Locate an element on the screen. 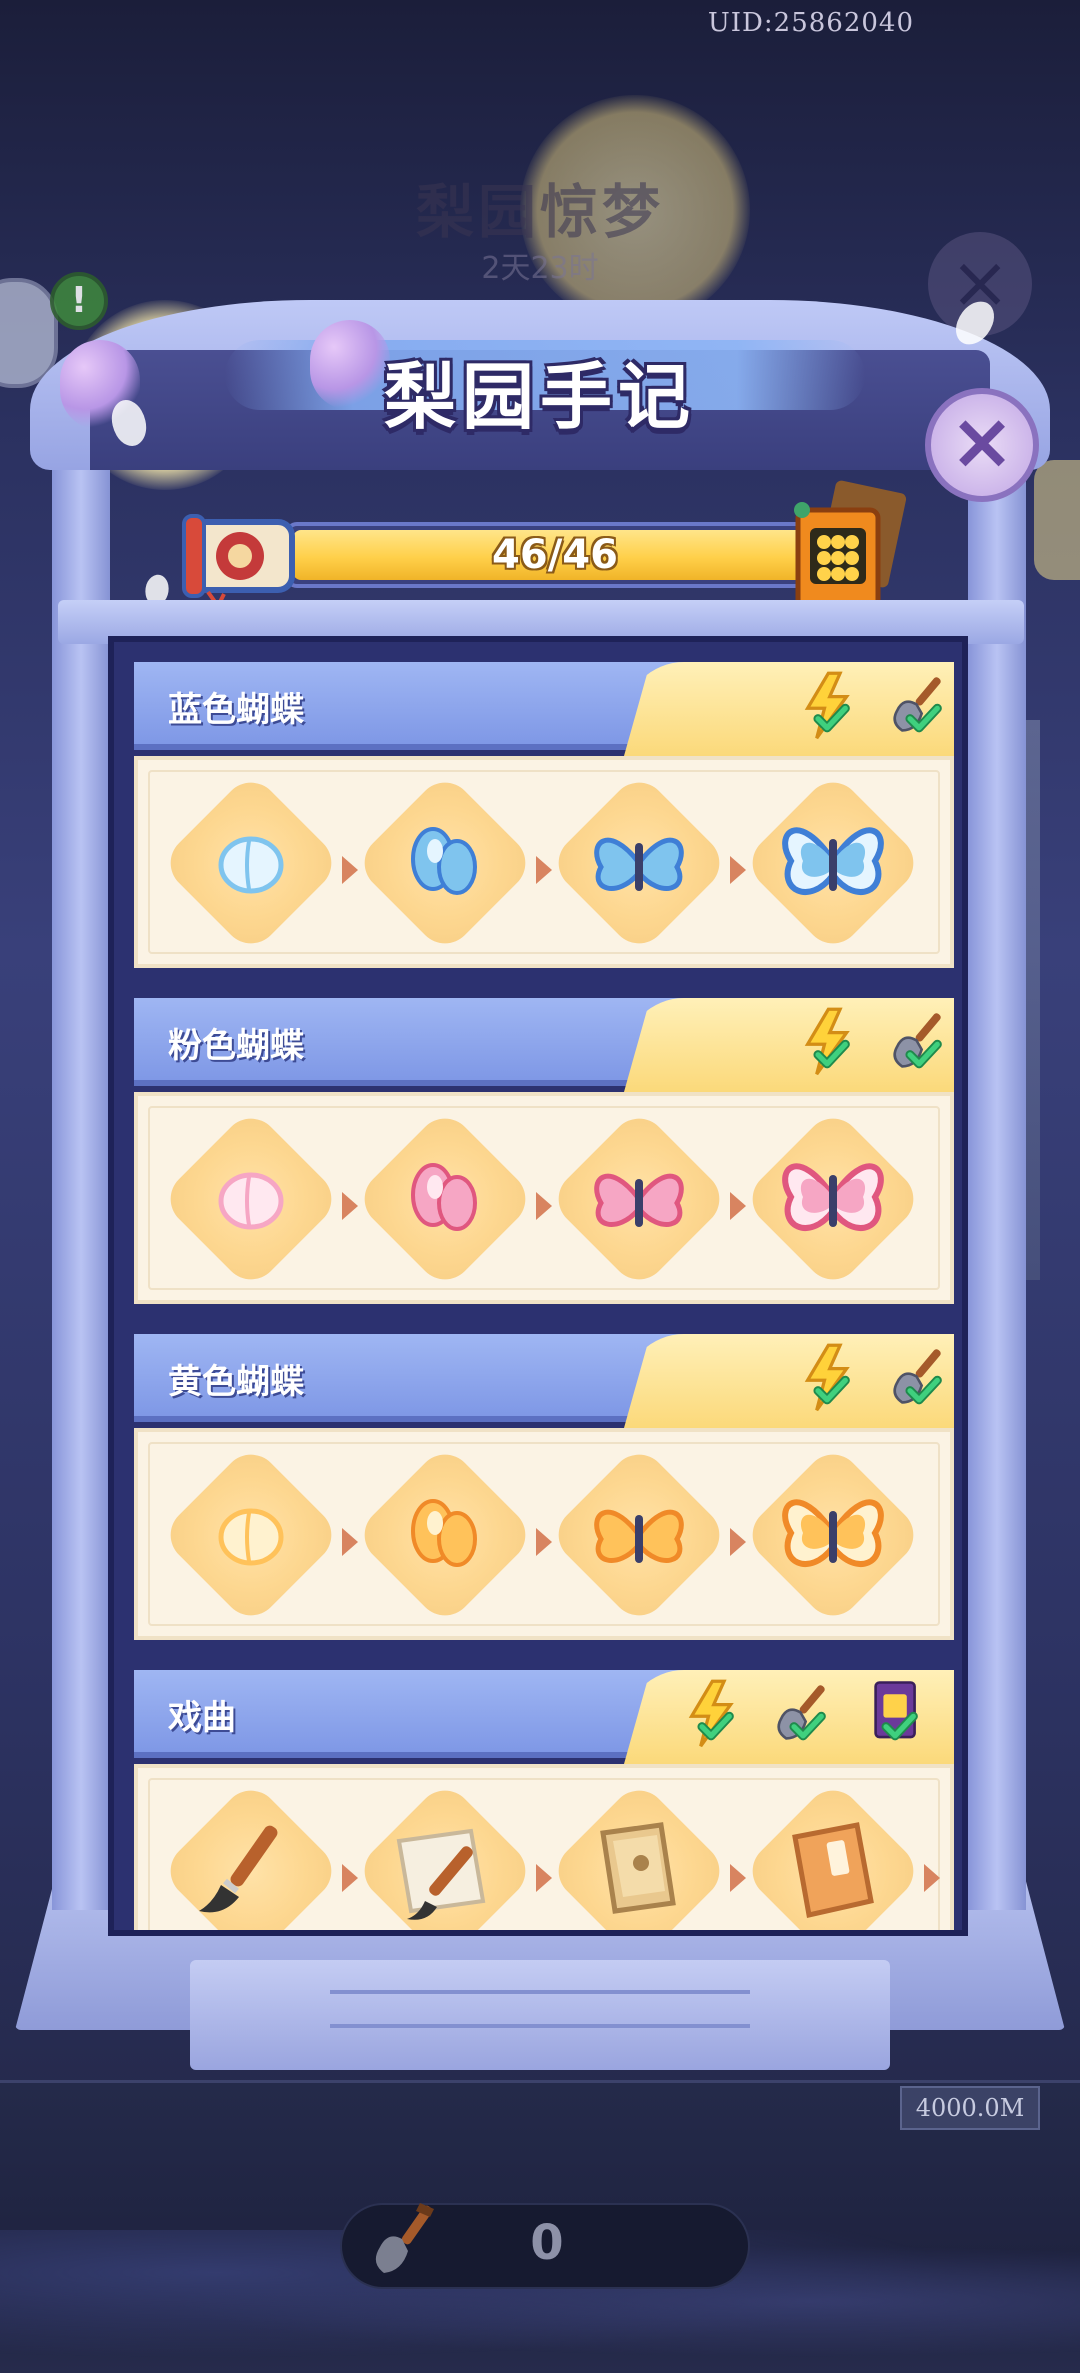 The height and width of the screenshot is (2373, 1080). section-title: 蓝色蝴蝶 is located at coordinates (236, 710).